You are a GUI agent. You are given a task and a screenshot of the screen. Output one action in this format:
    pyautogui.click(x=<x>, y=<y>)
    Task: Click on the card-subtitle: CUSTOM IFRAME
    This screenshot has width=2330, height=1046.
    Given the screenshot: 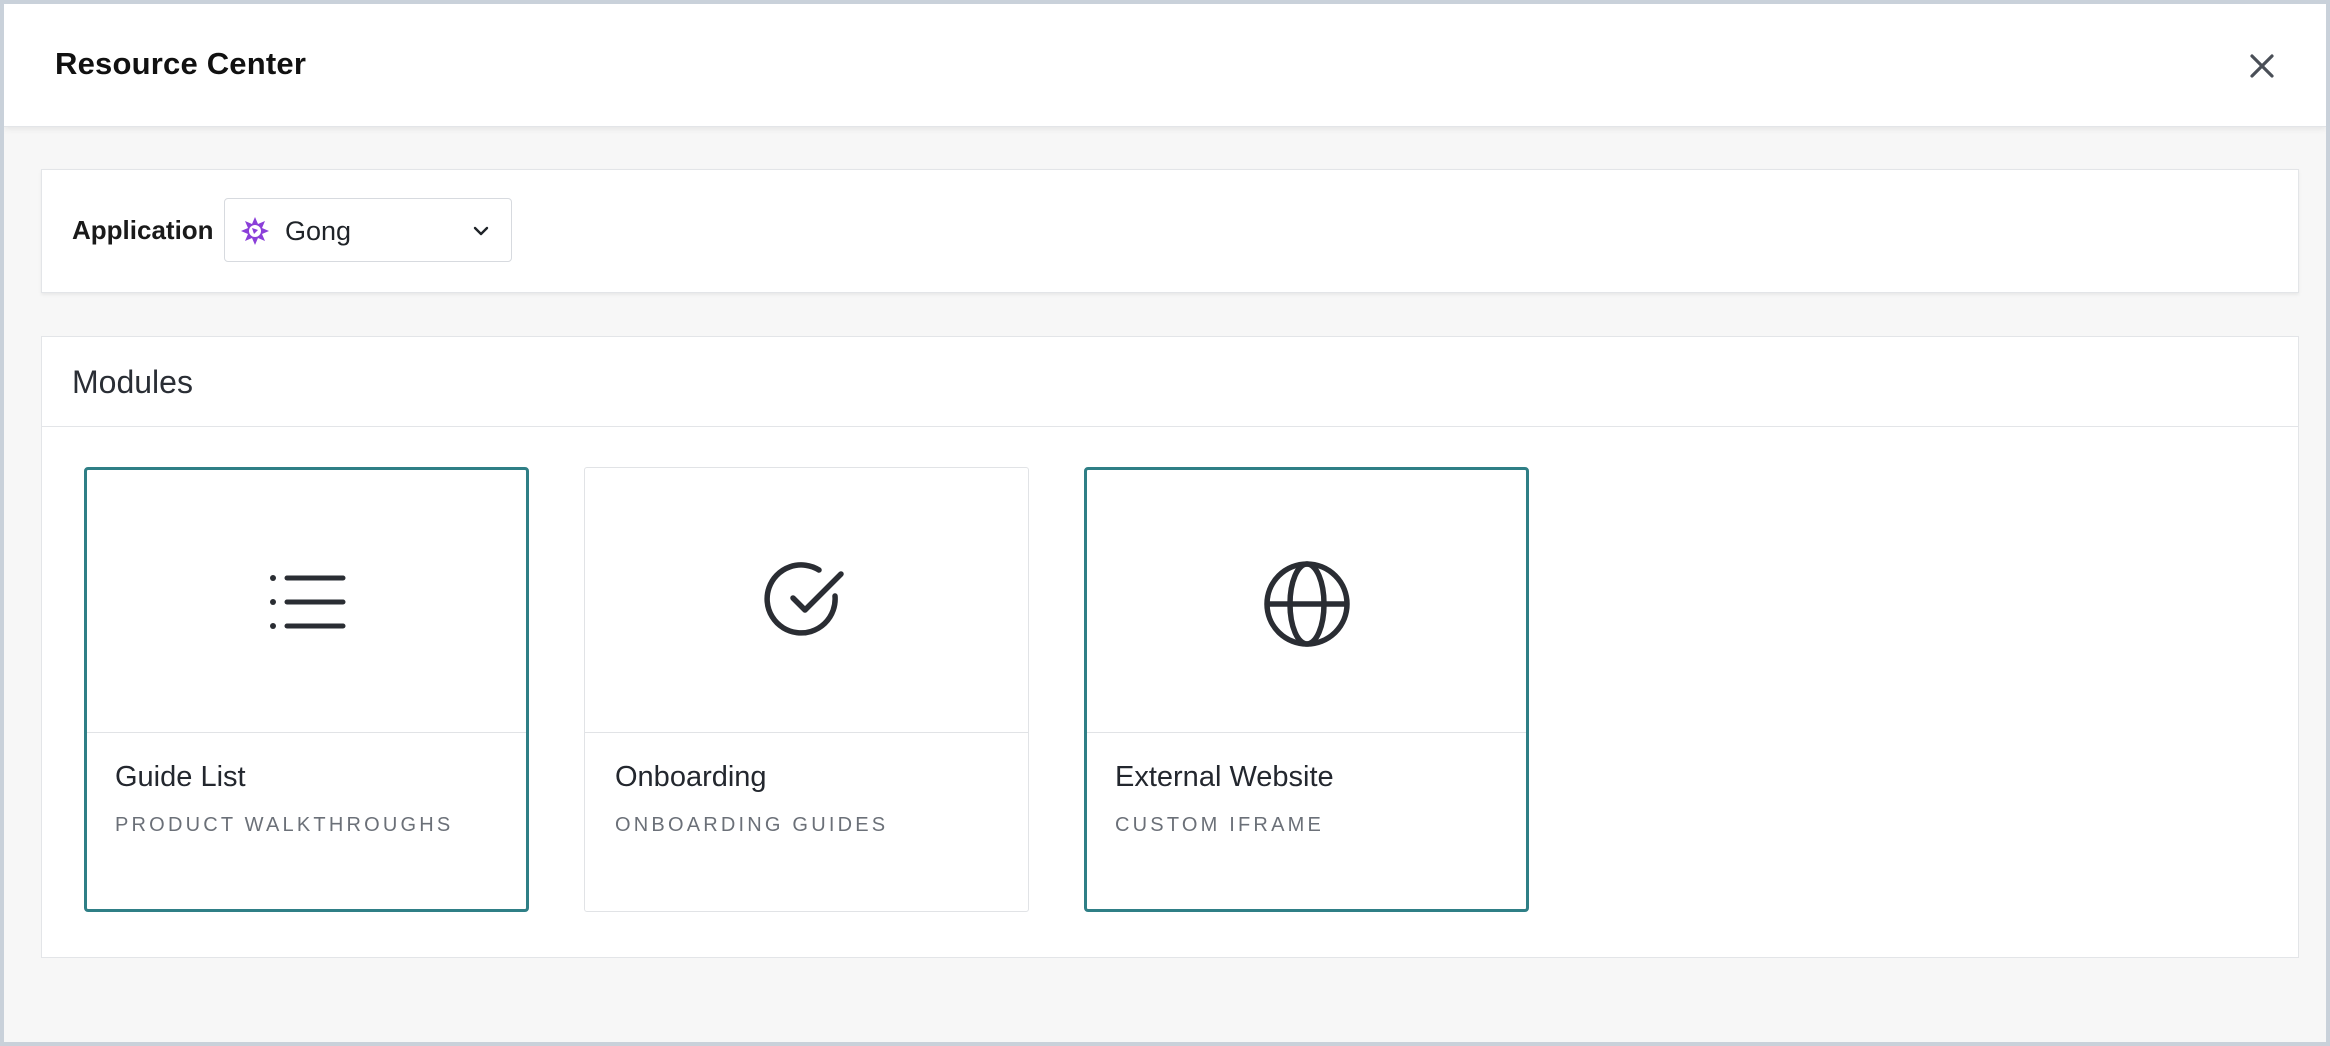 What is the action you would take?
    pyautogui.click(x=1220, y=825)
    